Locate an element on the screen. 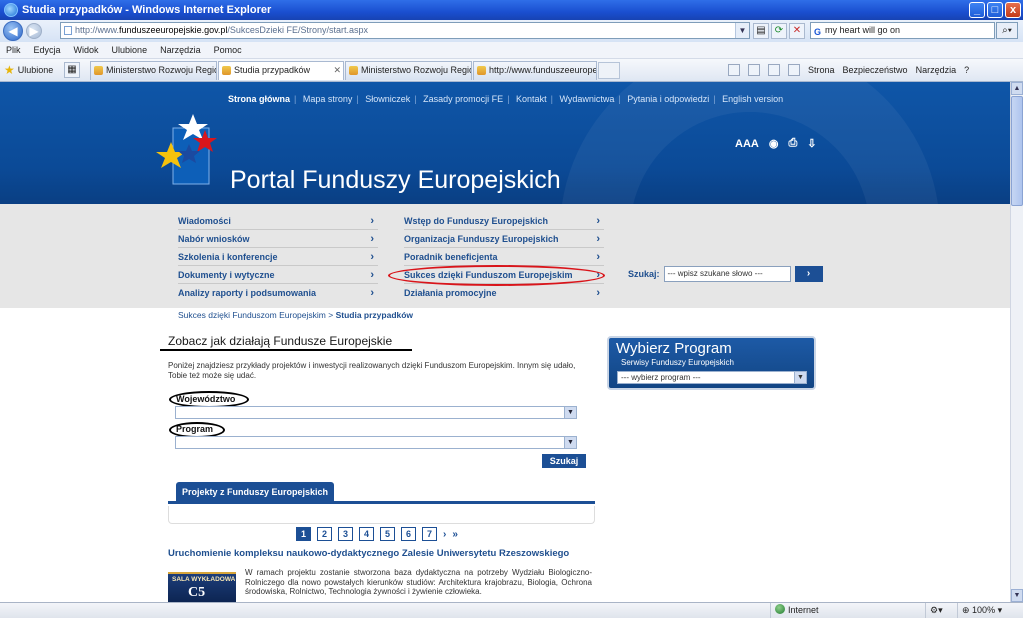  quick-tabs-icon: ▦ is located at coordinates (72, 70).